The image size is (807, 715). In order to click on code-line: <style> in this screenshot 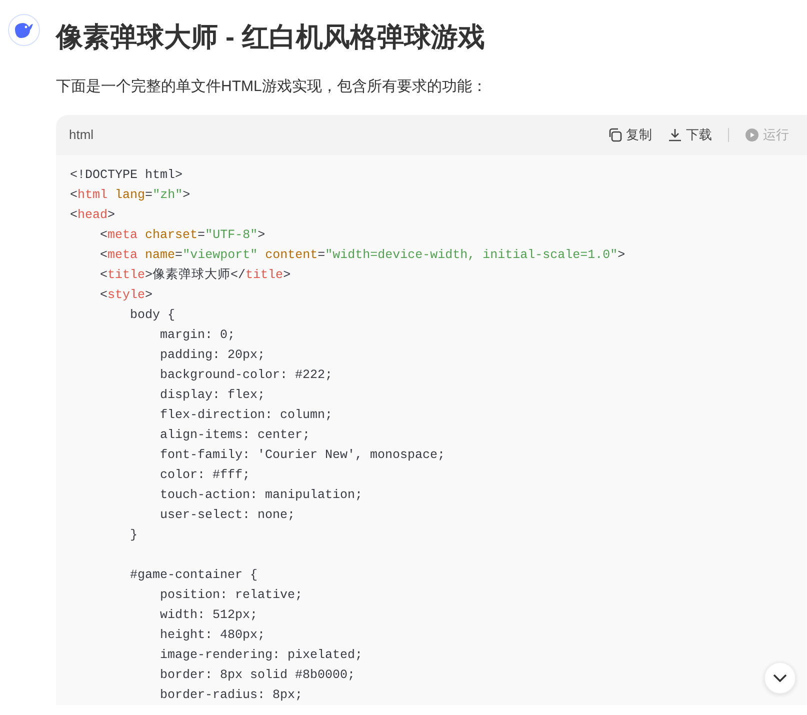, I will do `click(126, 295)`.